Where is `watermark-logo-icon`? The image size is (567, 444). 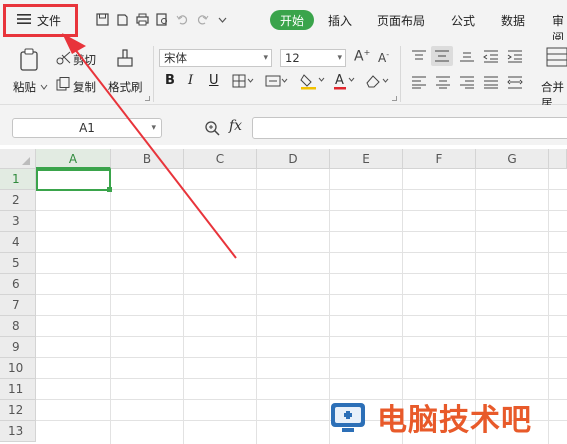 watermark-logo-icon is located at coordinates (348, 417).